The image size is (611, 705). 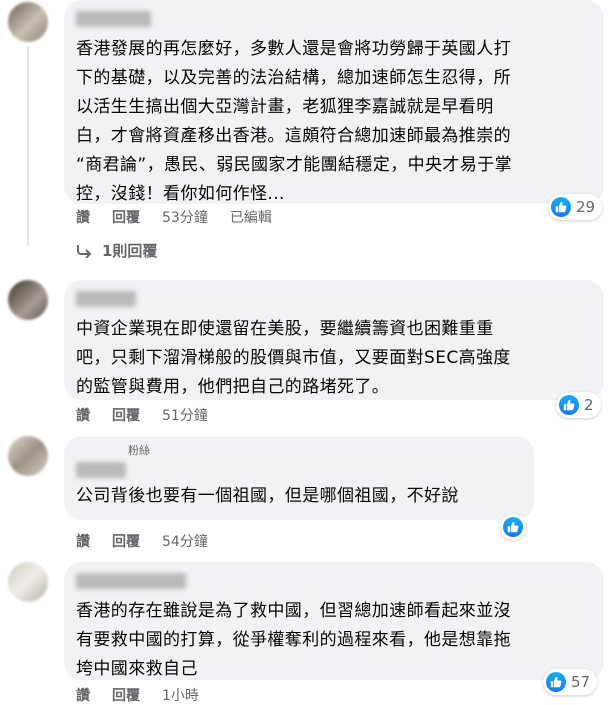 I want to click on reaction-count-badge: 2, so click(x=578, y=405).